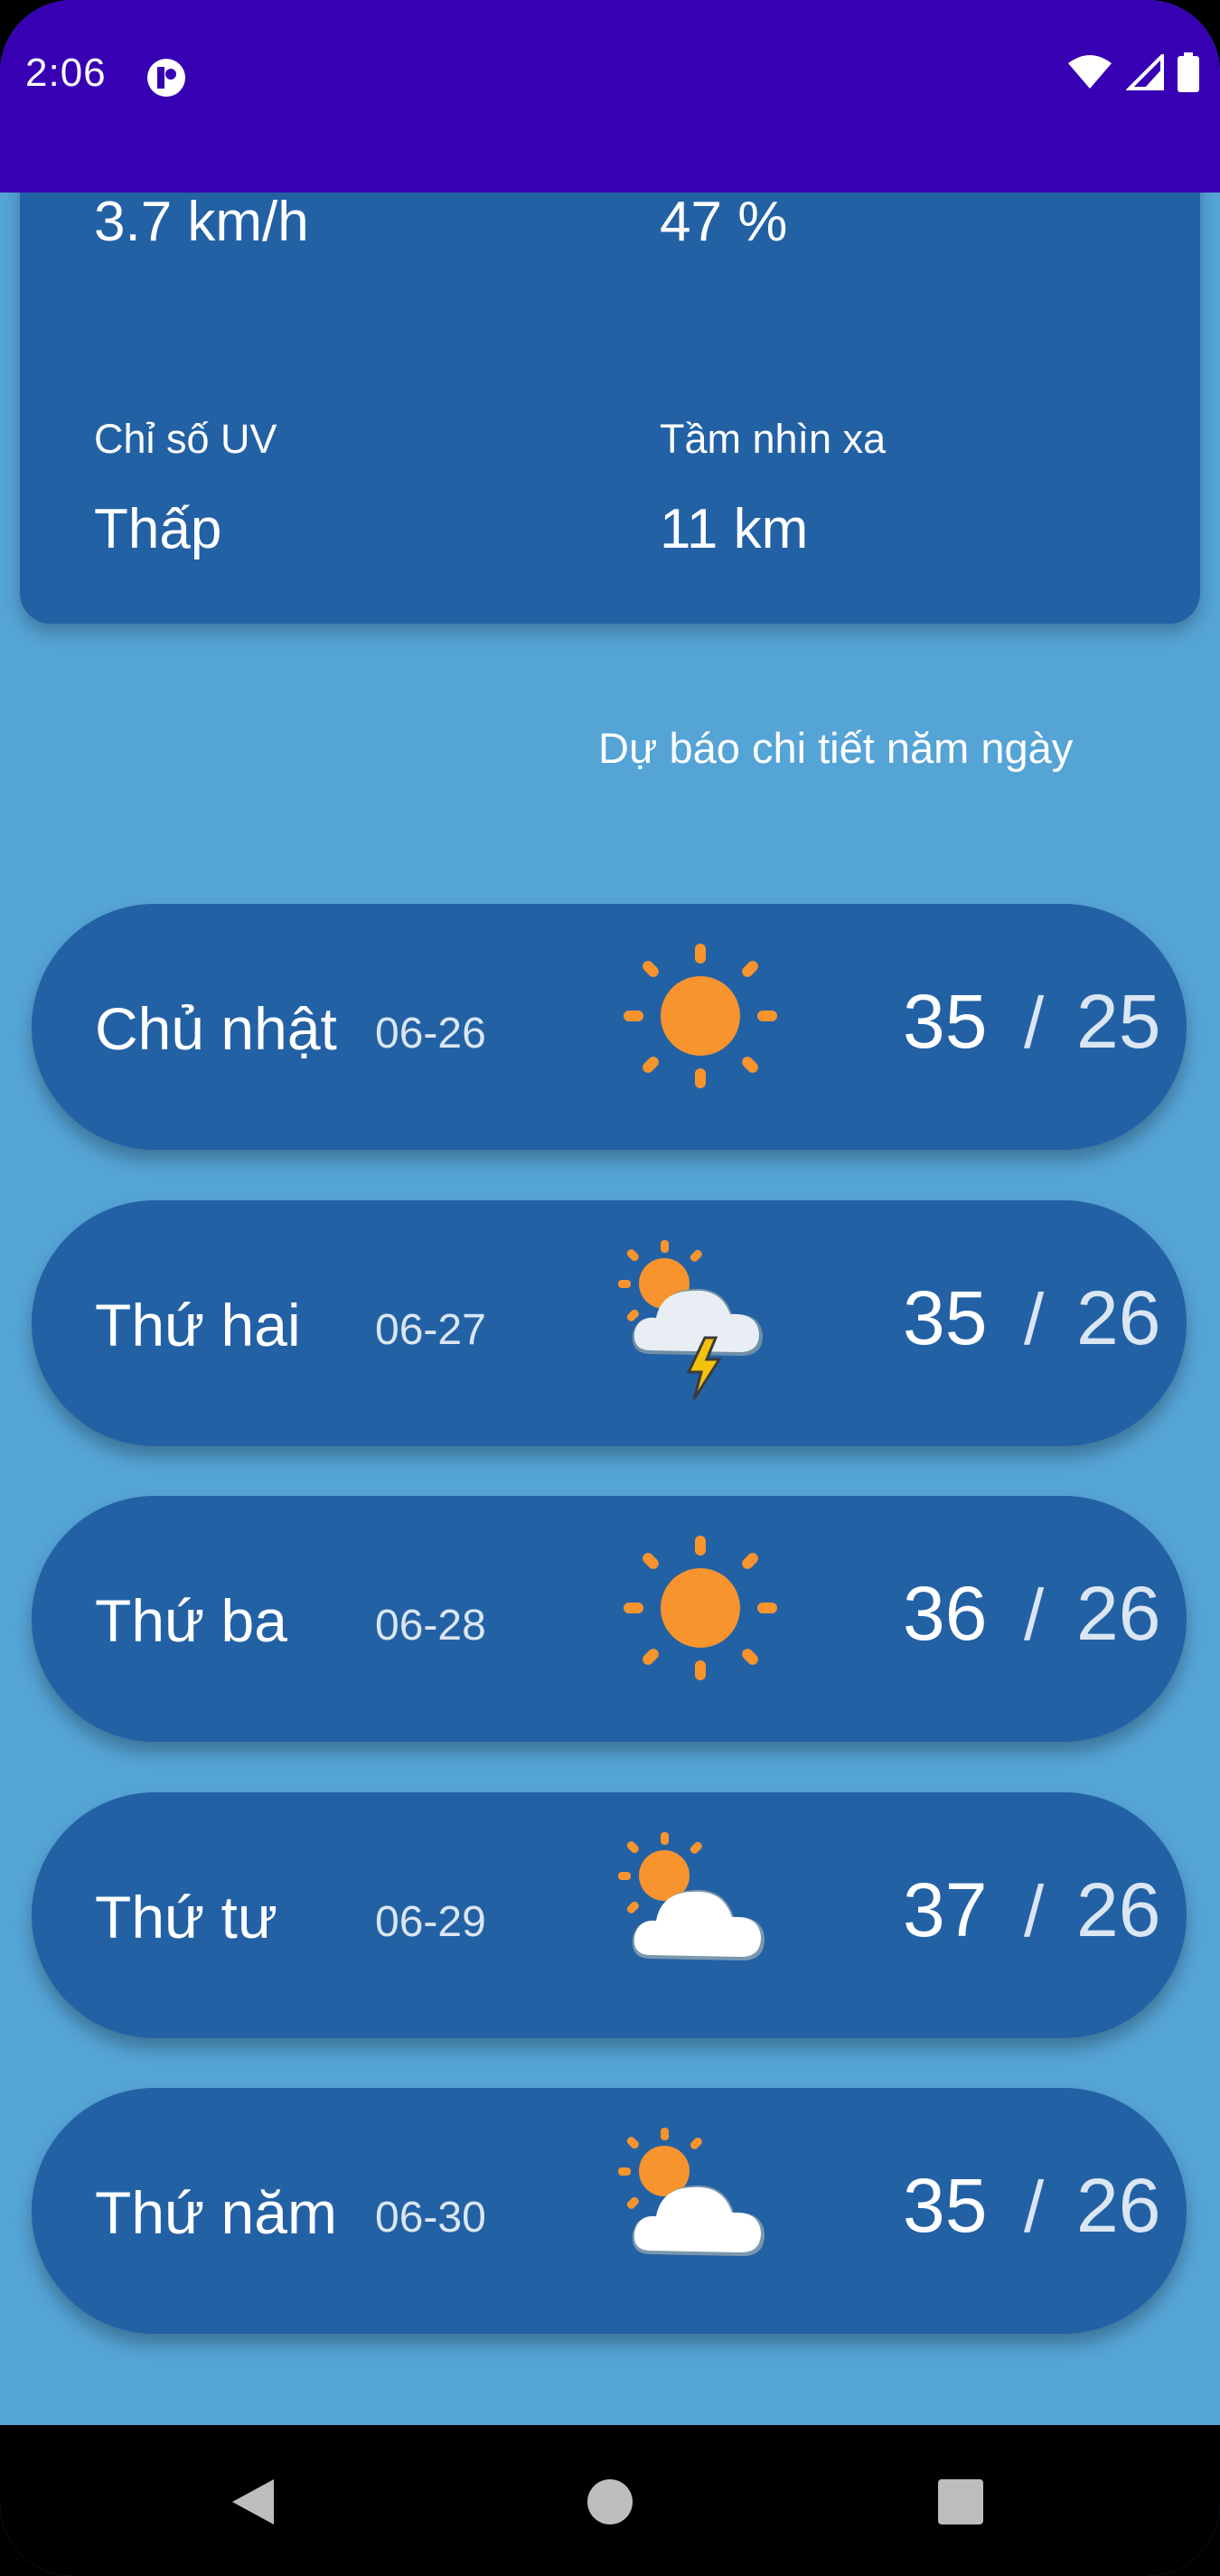 The height and width of the screenshot is (2576, 1220). I want to click on status-icons, so click(1133, 72).